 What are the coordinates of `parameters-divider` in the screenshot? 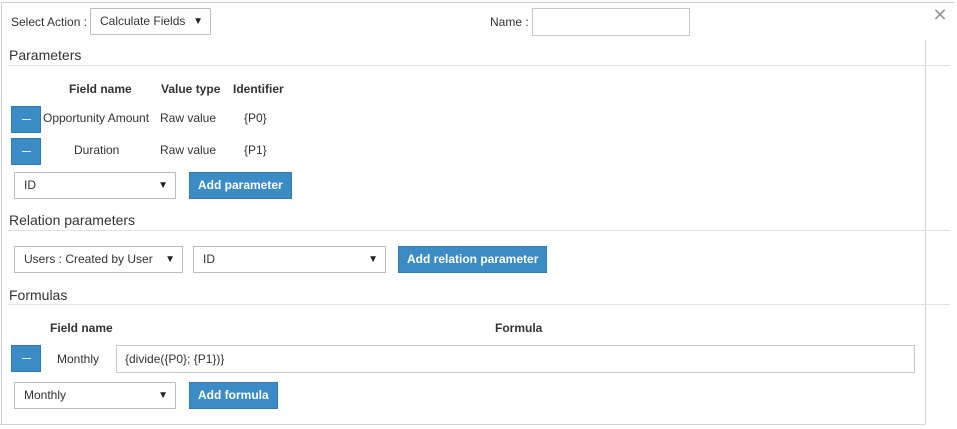 It's located at (479, 65).